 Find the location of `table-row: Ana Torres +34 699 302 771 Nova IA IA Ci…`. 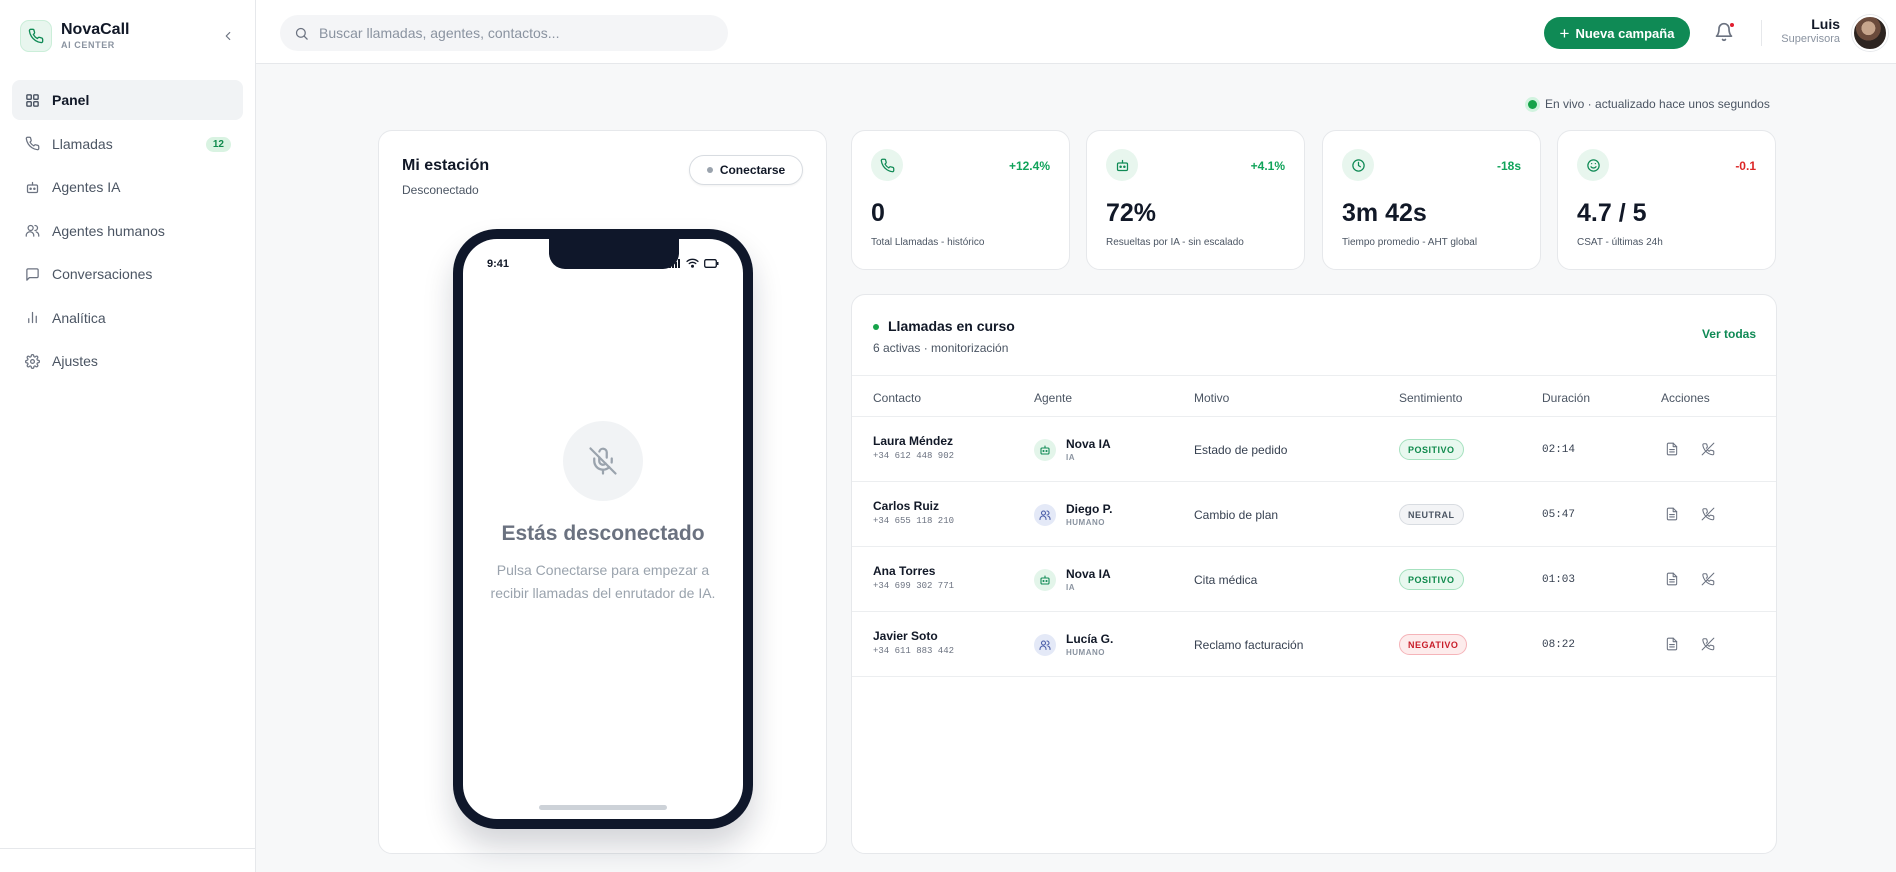

table-row: Ana Torres +34 699 302 771 Nova IA IA Ci… is located at coordinates (1314, 579).